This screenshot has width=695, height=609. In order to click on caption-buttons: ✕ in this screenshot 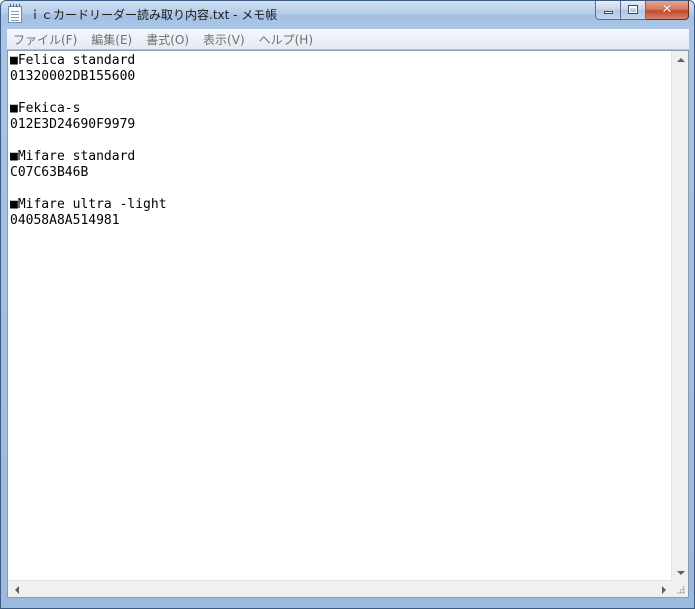, I will do `click(642, 11)`.